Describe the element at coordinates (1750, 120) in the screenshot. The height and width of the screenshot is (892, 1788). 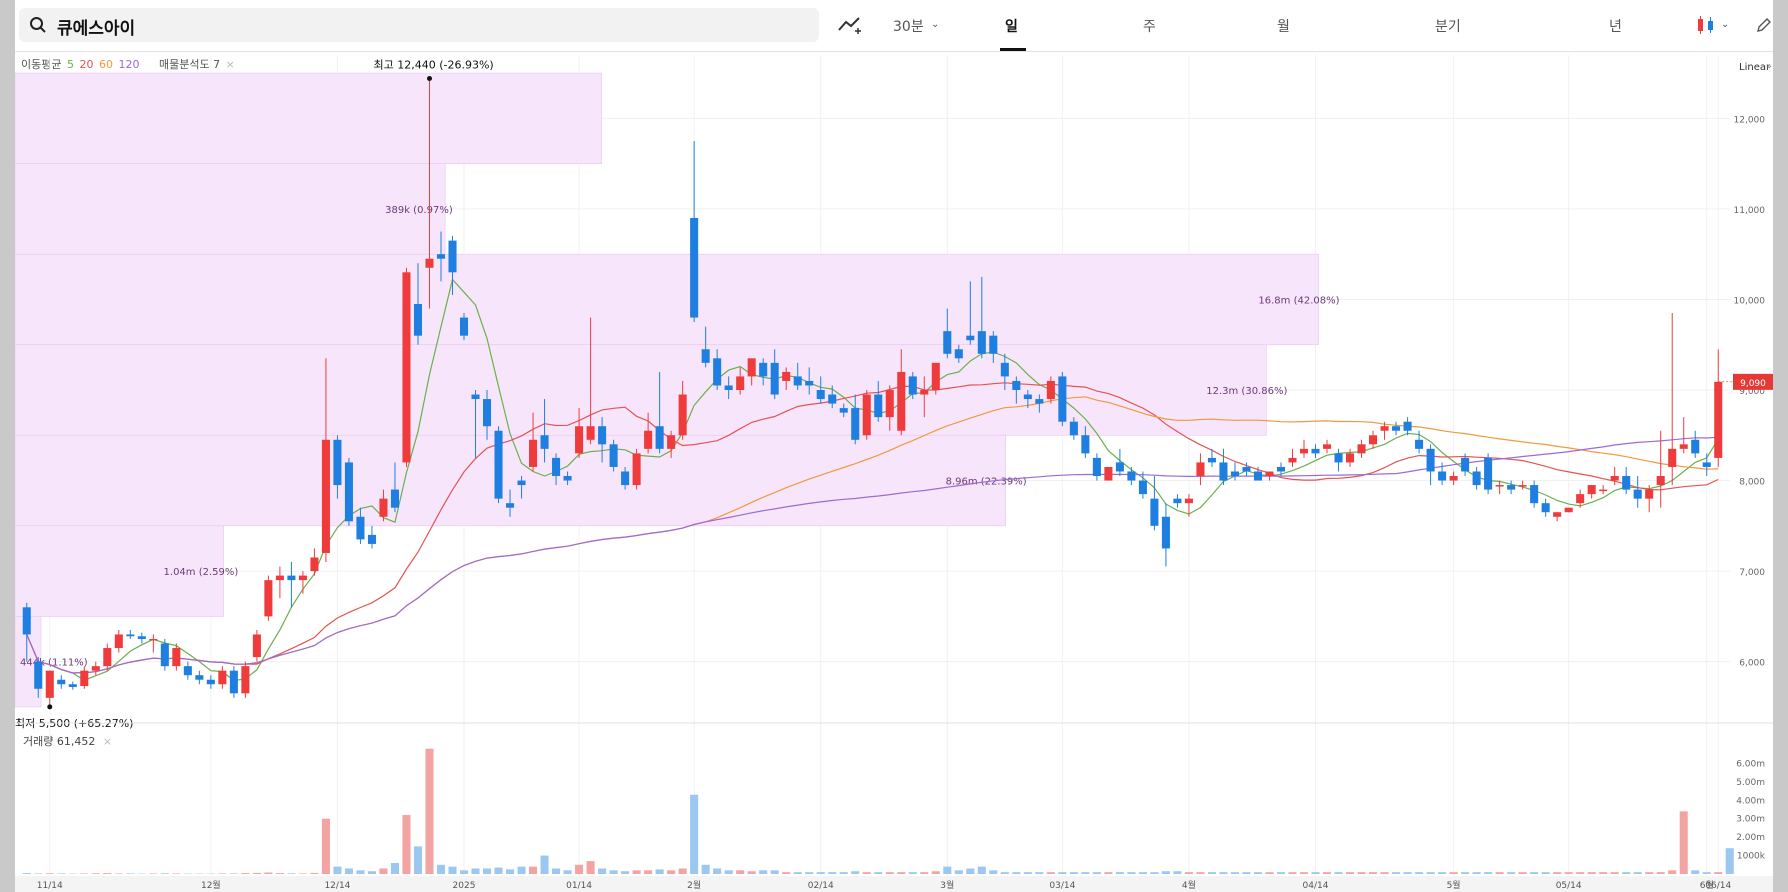
I see `y-tick-label: 12,000` at that location.